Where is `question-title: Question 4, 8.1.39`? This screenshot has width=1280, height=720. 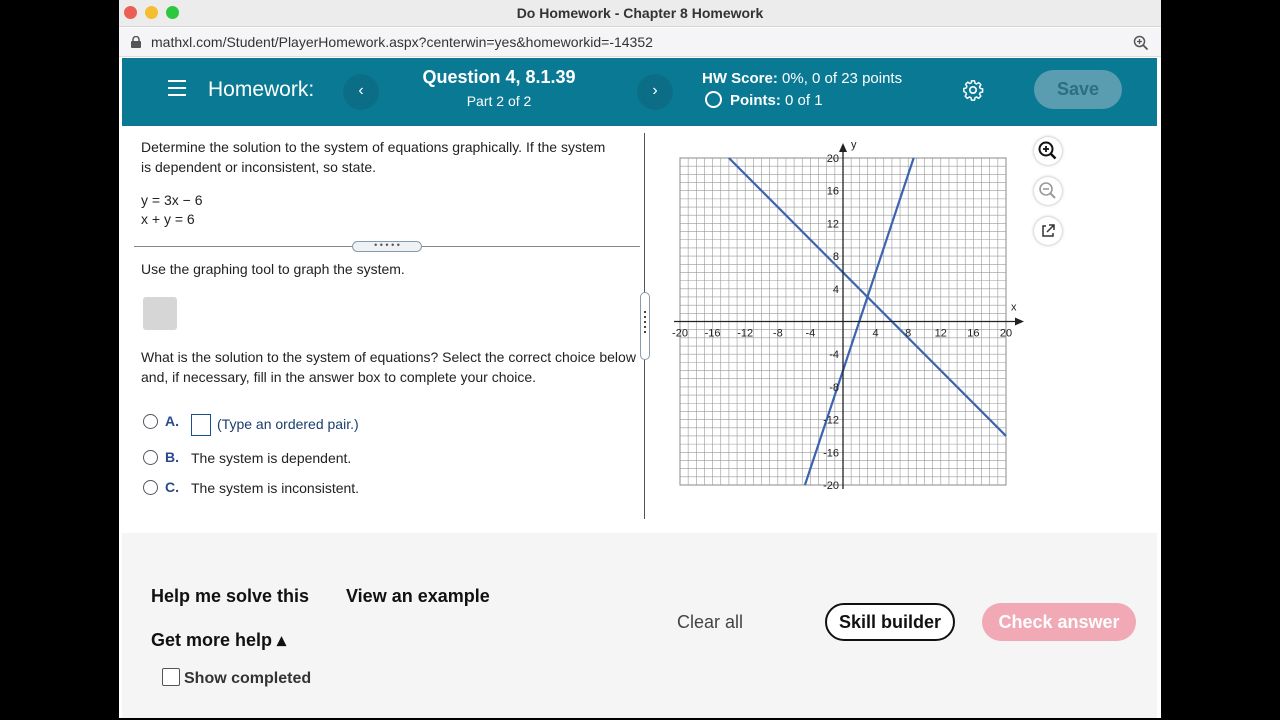
question-title: Question 4, 8.1.39 is located at coordinates (499, 77).